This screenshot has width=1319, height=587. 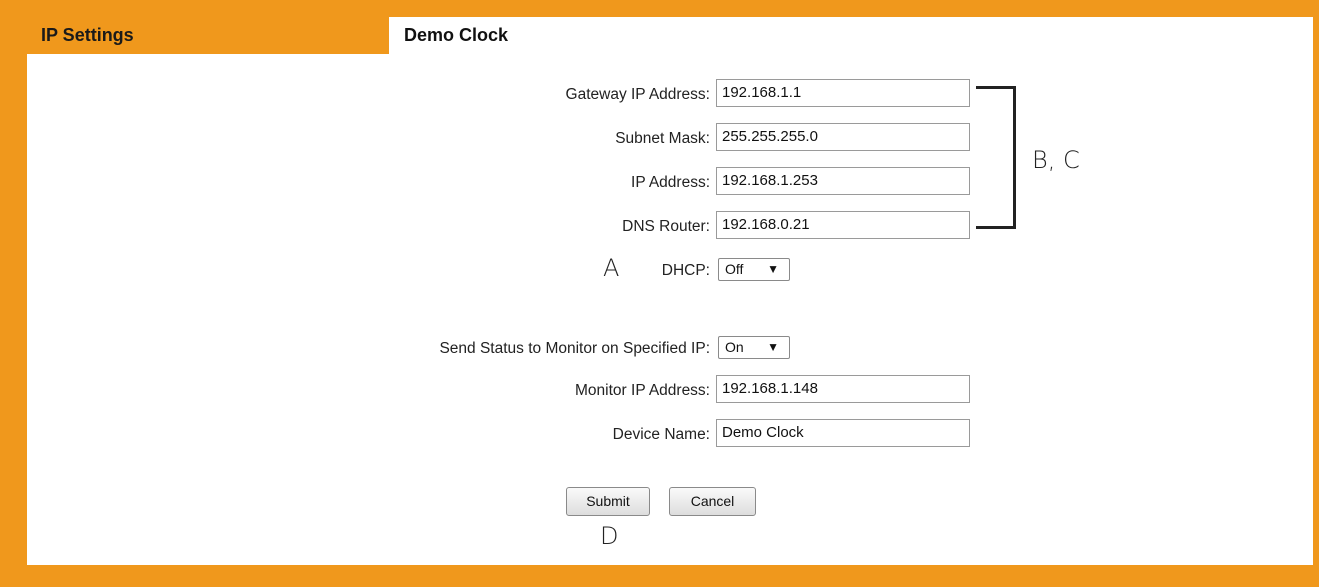 I want to click on dhcp-select: Off ▼, so click(x=754, y=269).